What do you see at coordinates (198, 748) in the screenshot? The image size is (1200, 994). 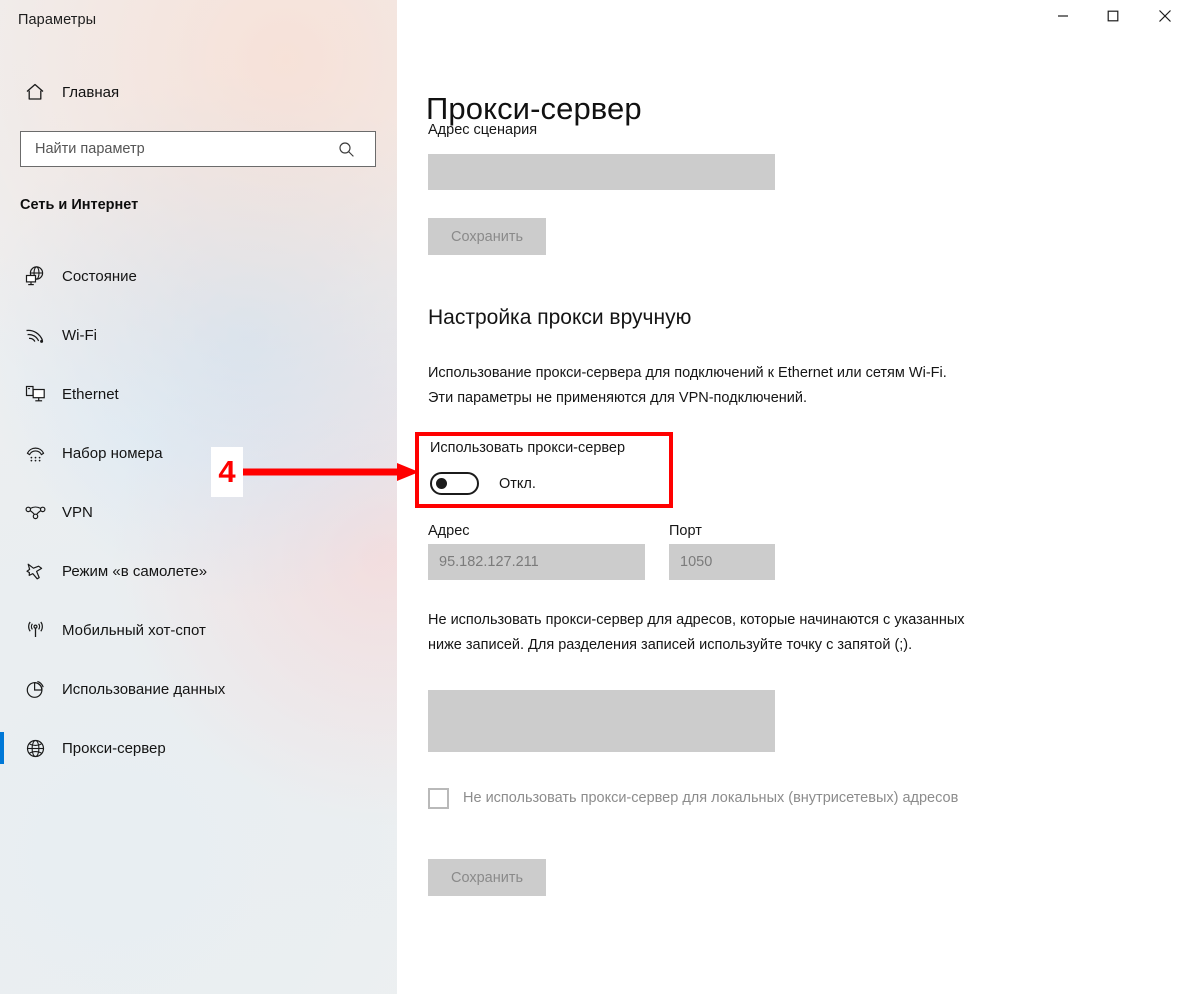 I see `sidebar-item-proxy: Прокси-сервер` at bounding box center [198, 748].